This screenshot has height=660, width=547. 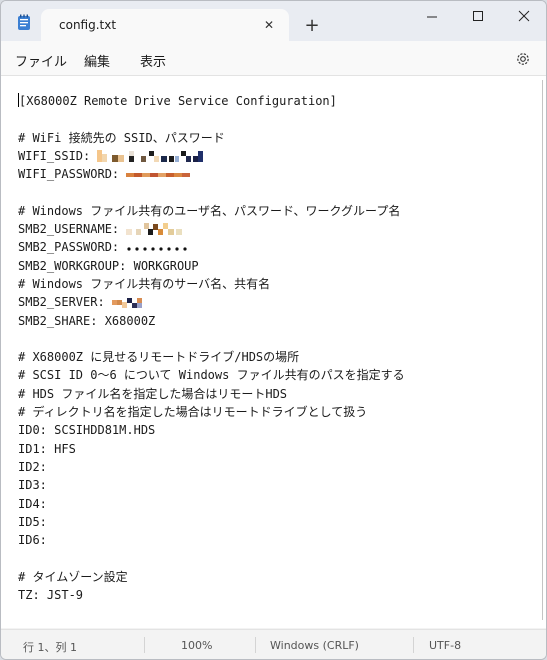 What do you see at coordinates (87, 320) in the screenshot?
I see `editor-line: SMB2_SHARE: X68000Z` at bounding box center [87, 320].